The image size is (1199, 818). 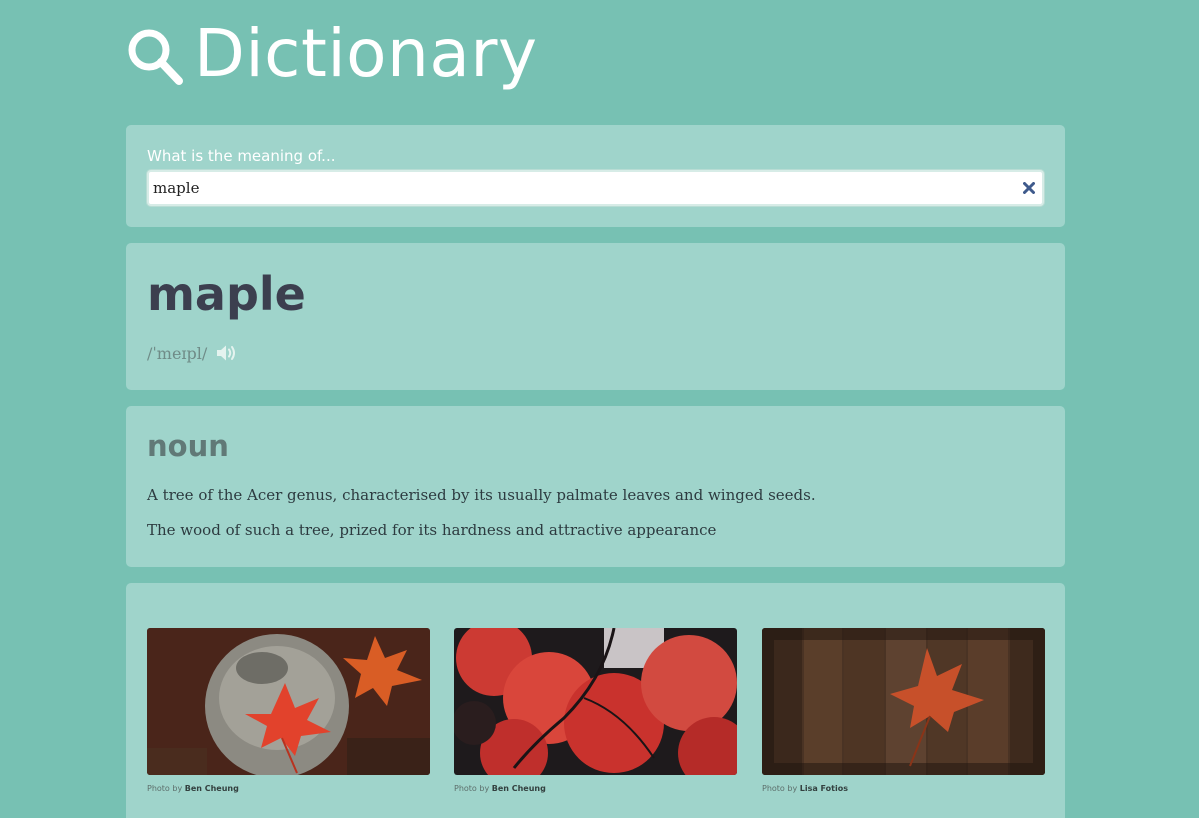 I want to click on magnifier-icon, so click(x=155, y=57).